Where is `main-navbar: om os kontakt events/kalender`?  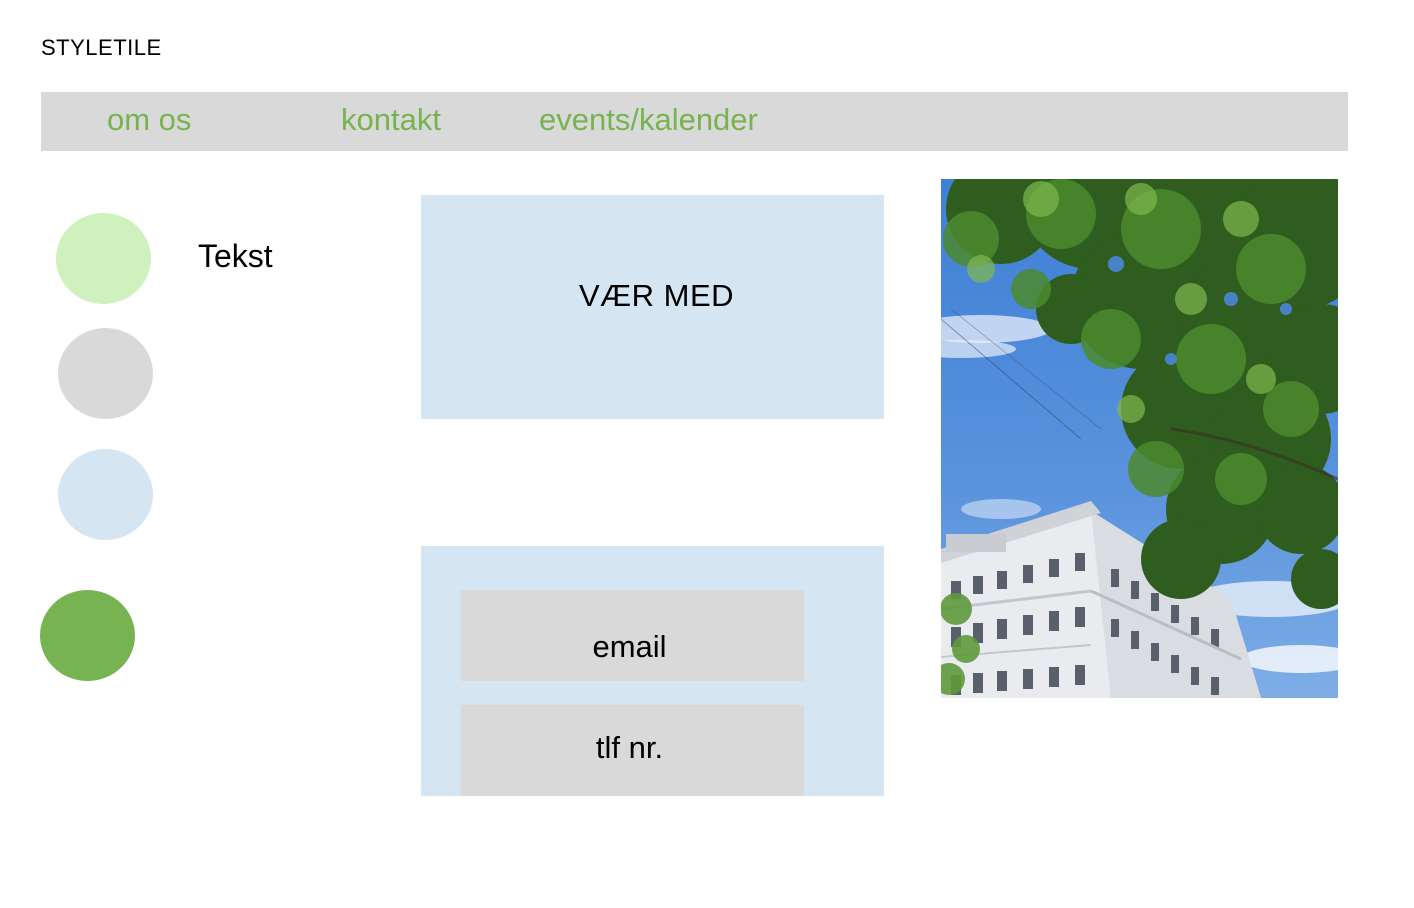
main-navbar: om os kontakt events/kalender is located at coordinates (694, 121).